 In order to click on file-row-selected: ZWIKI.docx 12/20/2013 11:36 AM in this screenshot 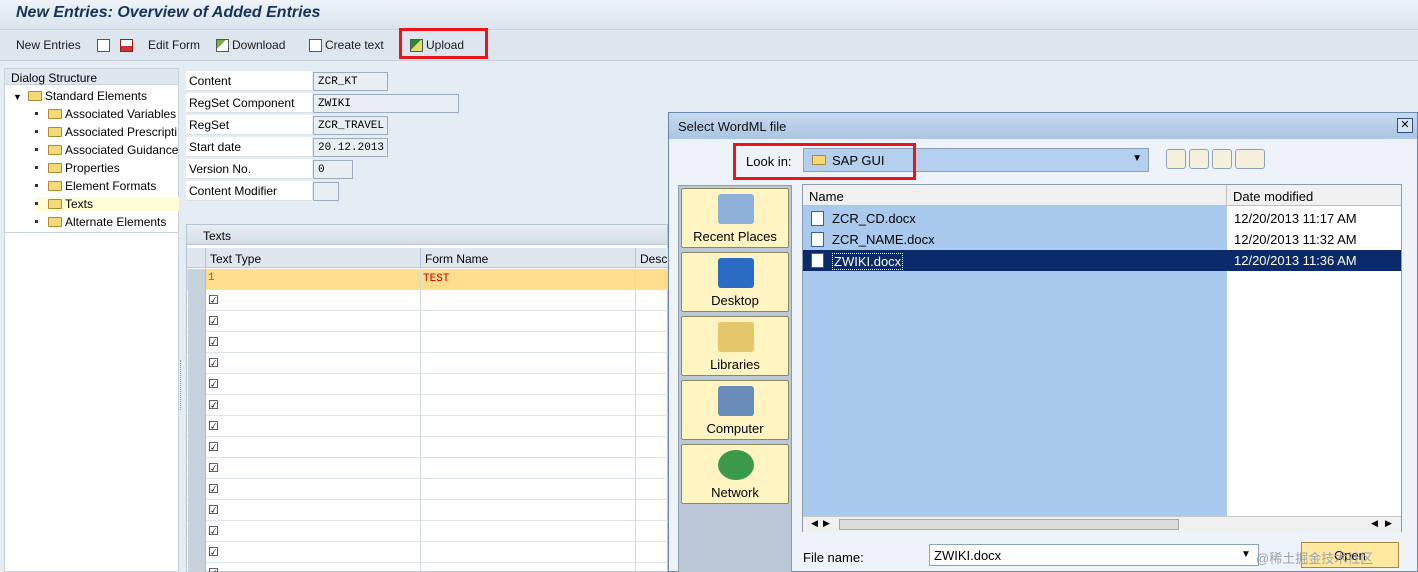, I will do `click(1102, 260)`.